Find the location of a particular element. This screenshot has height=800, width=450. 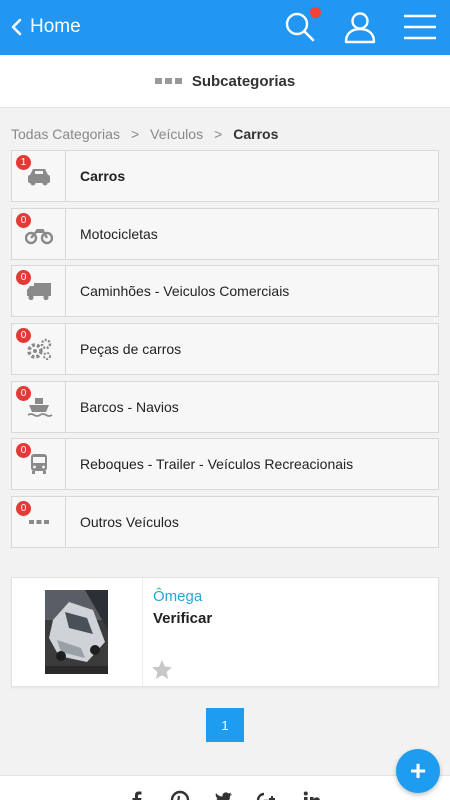

subcategory-item-outros: 0 Outros Veículos is located at coordinates (225, 522).